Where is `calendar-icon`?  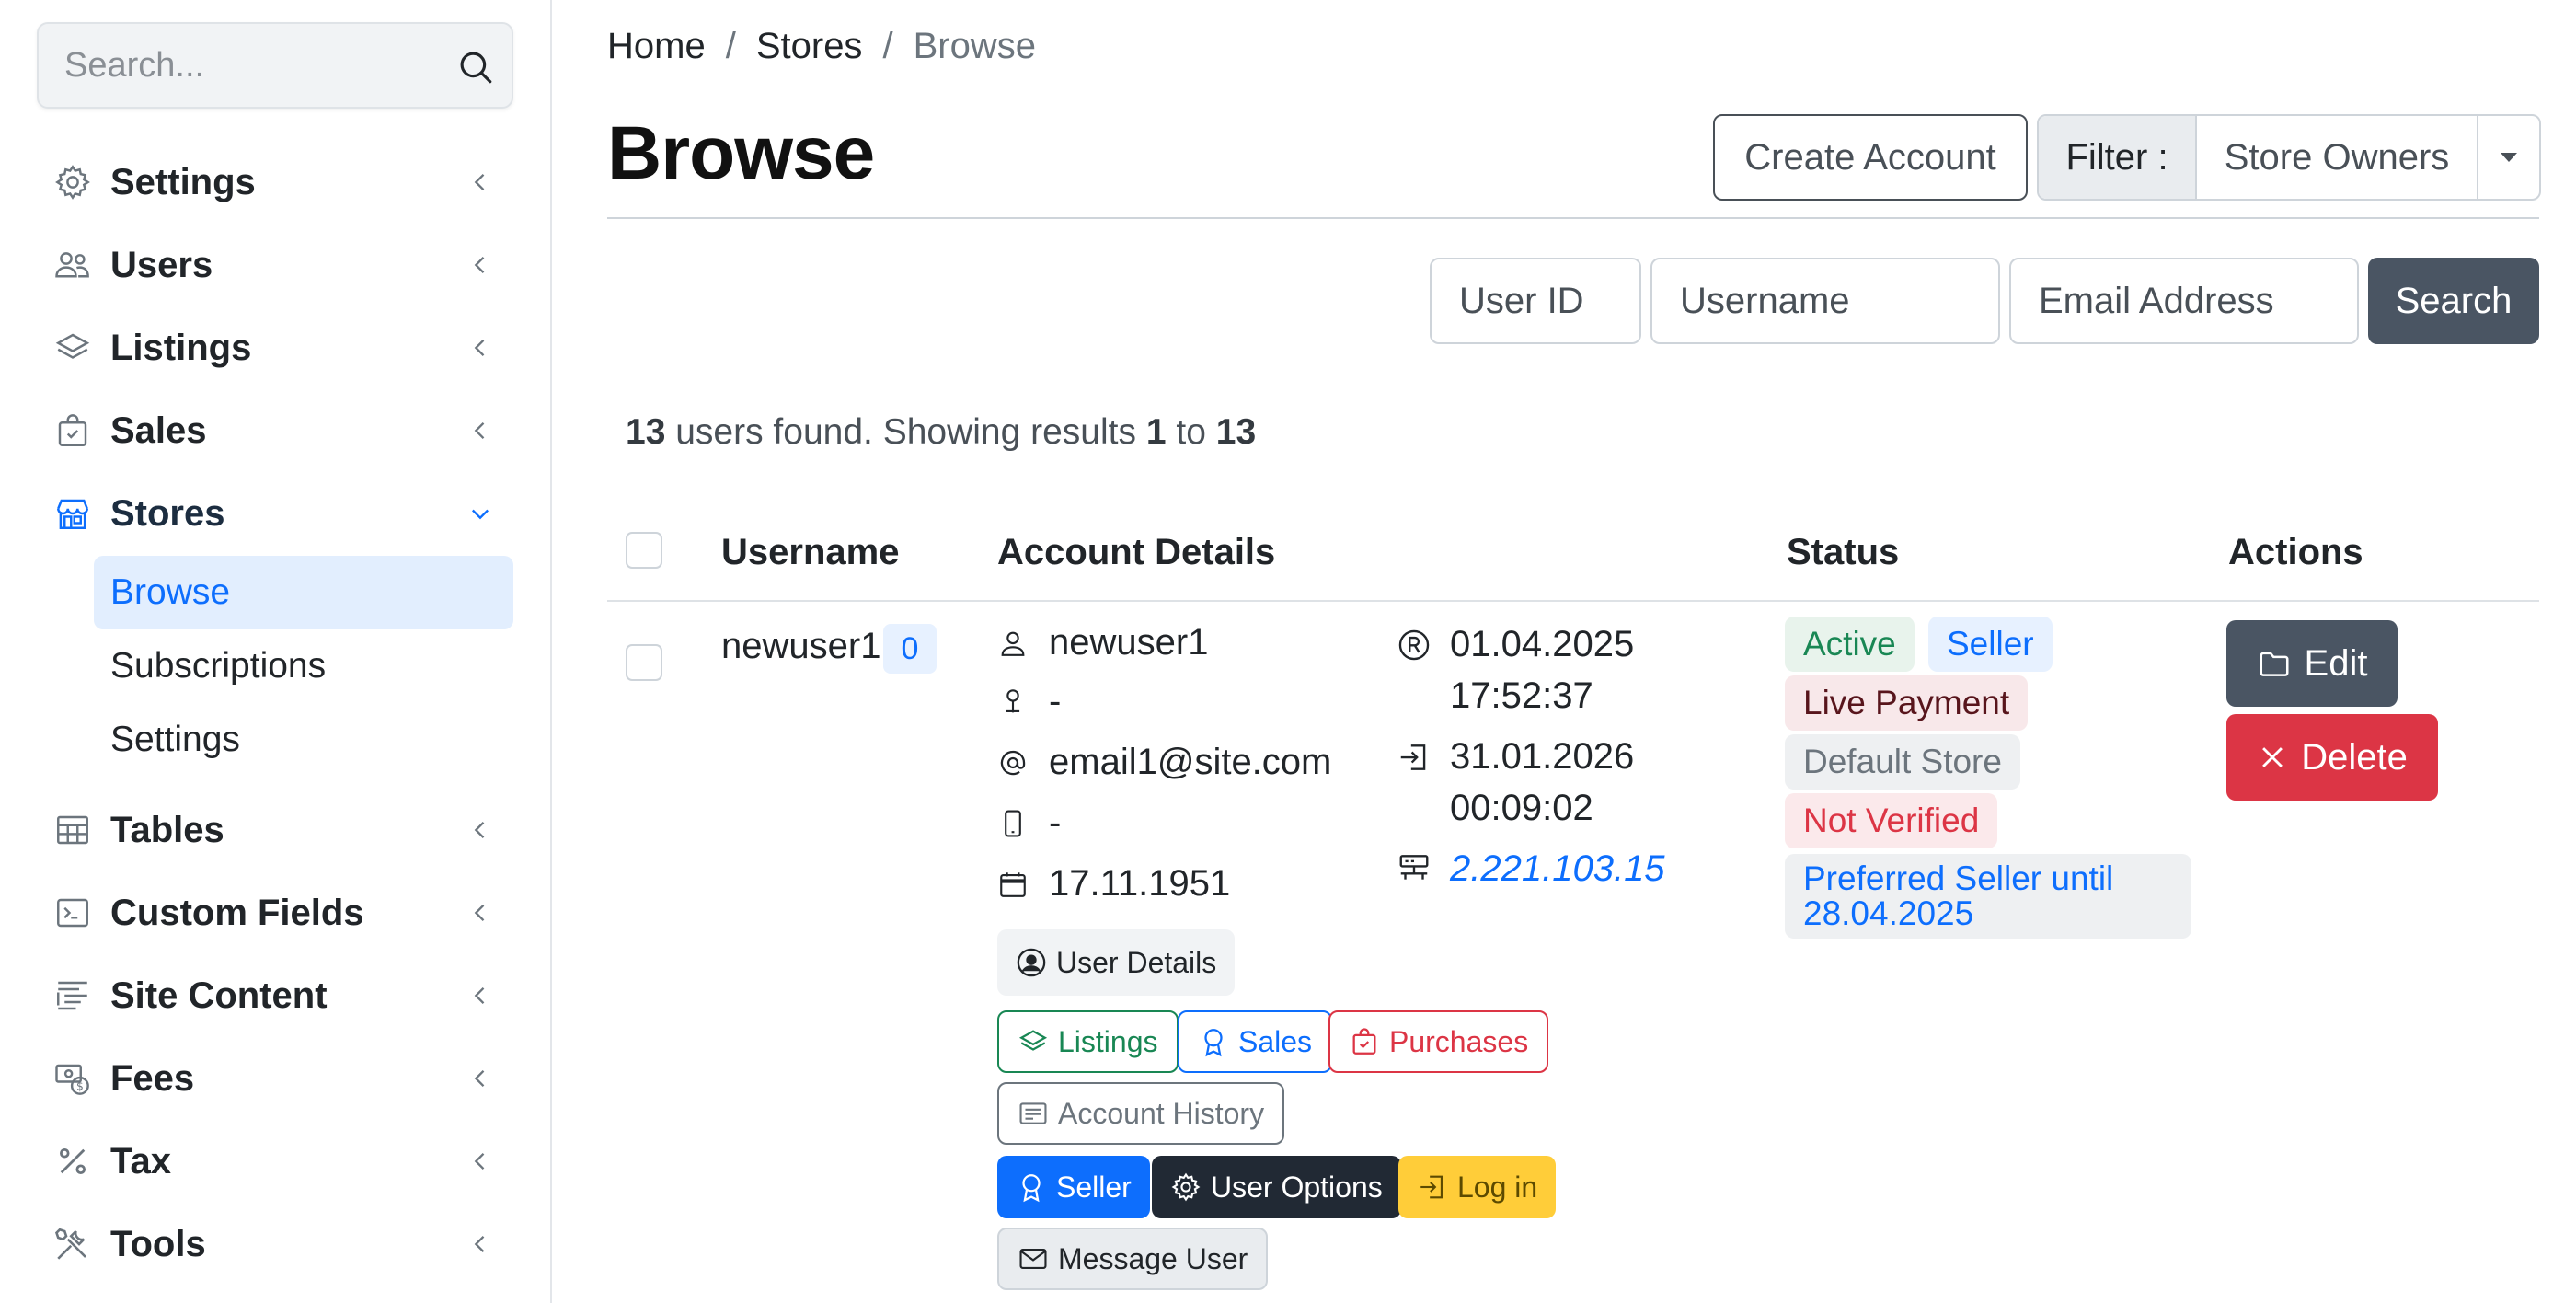
calendar-icon is located at coordinates (1013, 884).